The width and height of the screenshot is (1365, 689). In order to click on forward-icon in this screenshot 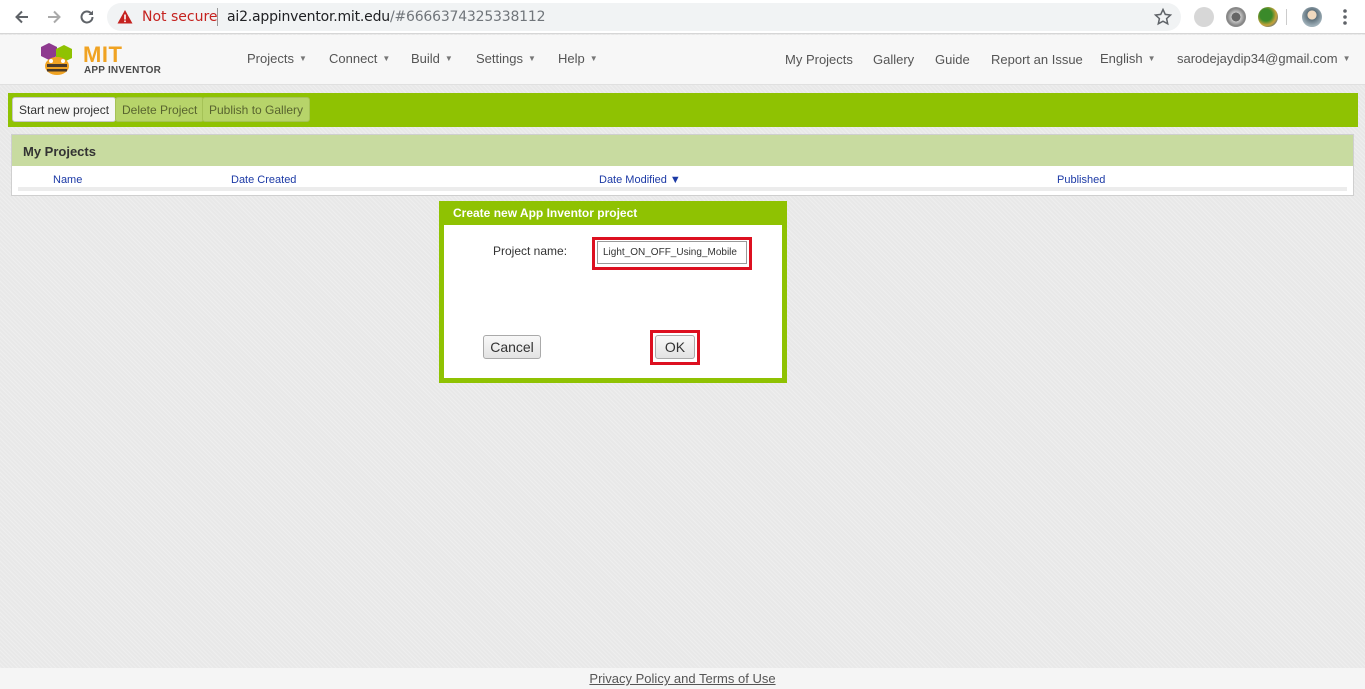, I will do `click(54, 17)`.